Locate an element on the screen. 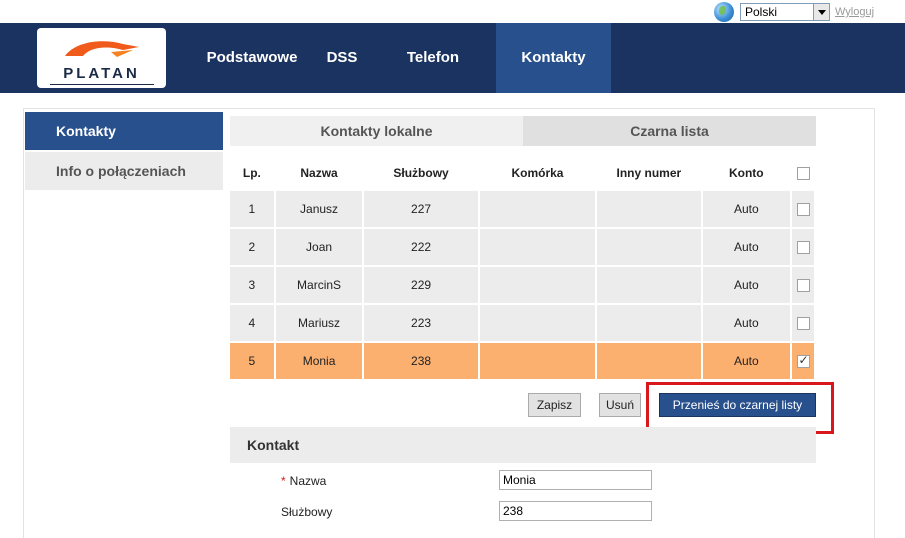 The image size is (905, 538). header: PLATAN Podstawowe DSS Telefon Kontakty is located at coordinates (452, 58).